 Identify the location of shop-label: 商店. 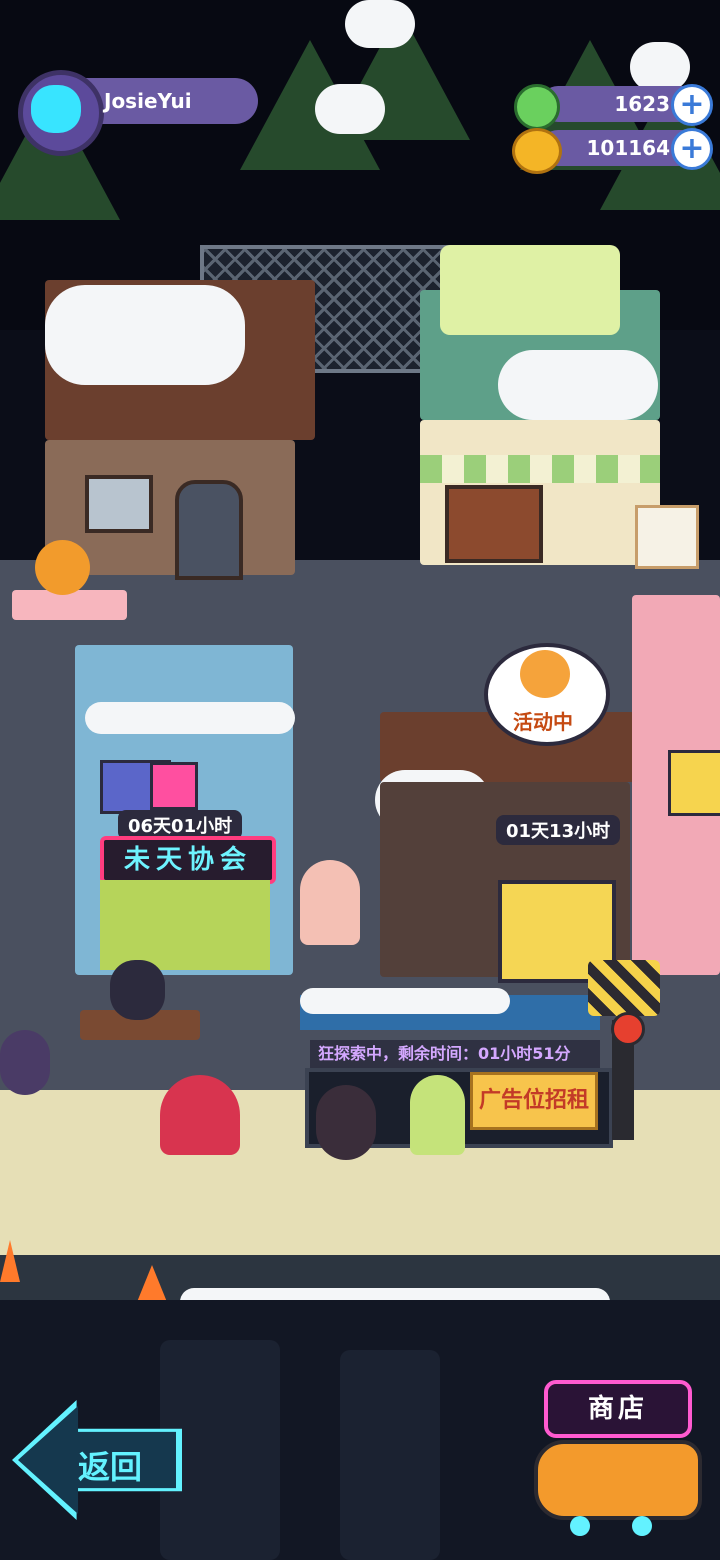
(617, 1409).